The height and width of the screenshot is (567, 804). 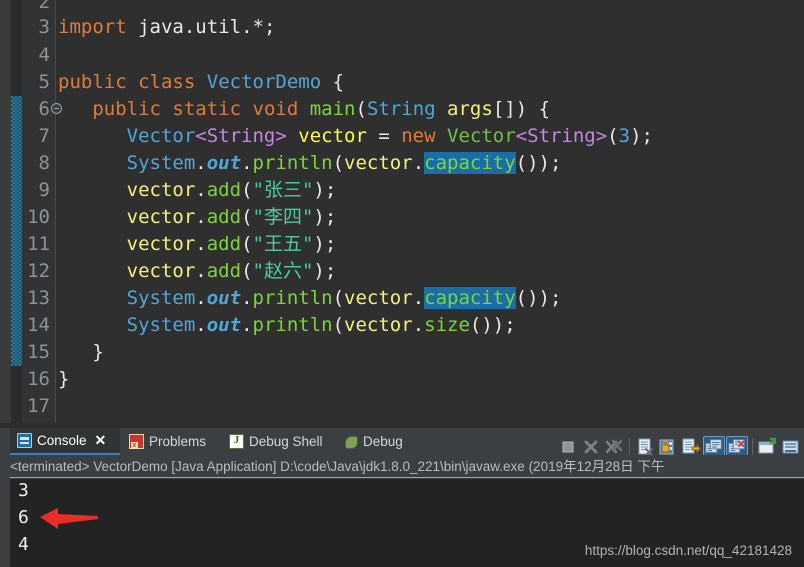 I want to click on code-line-3: import java.util.*;, so click(x=167, y=27).